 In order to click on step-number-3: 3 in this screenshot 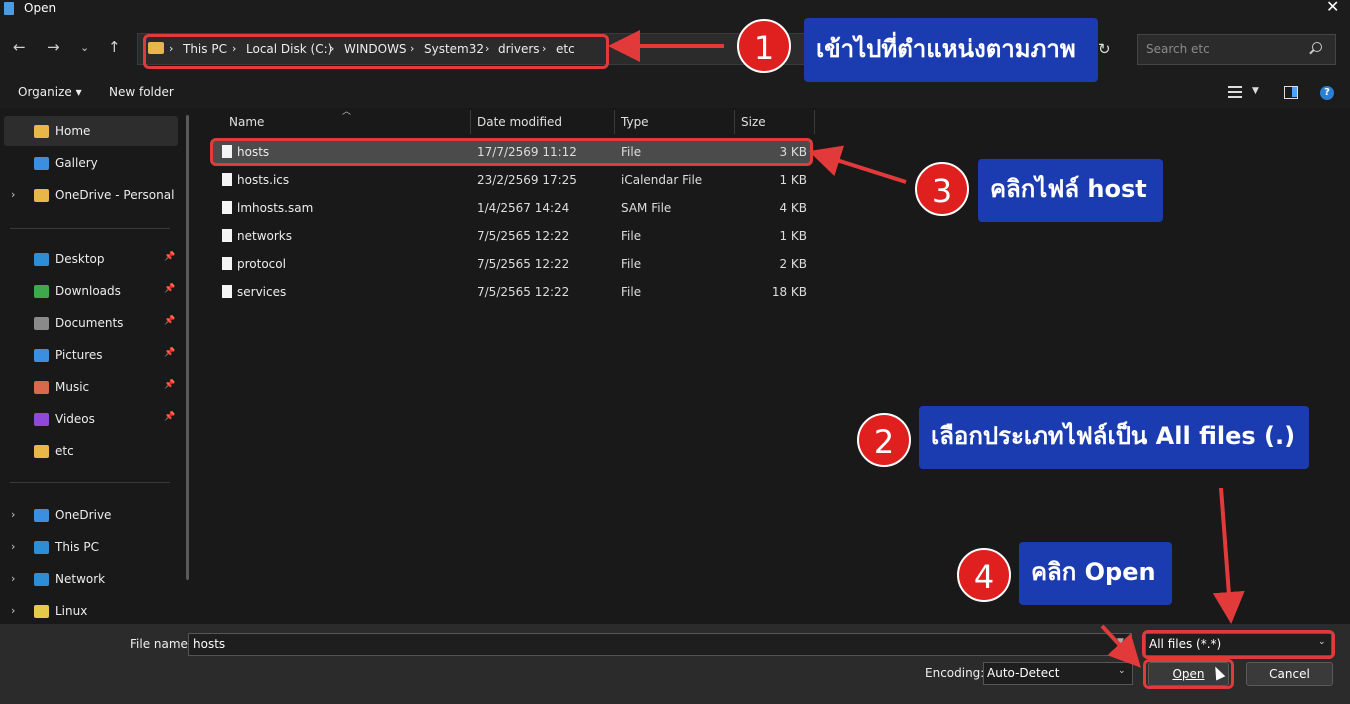, I will do `click(942, 189)`.